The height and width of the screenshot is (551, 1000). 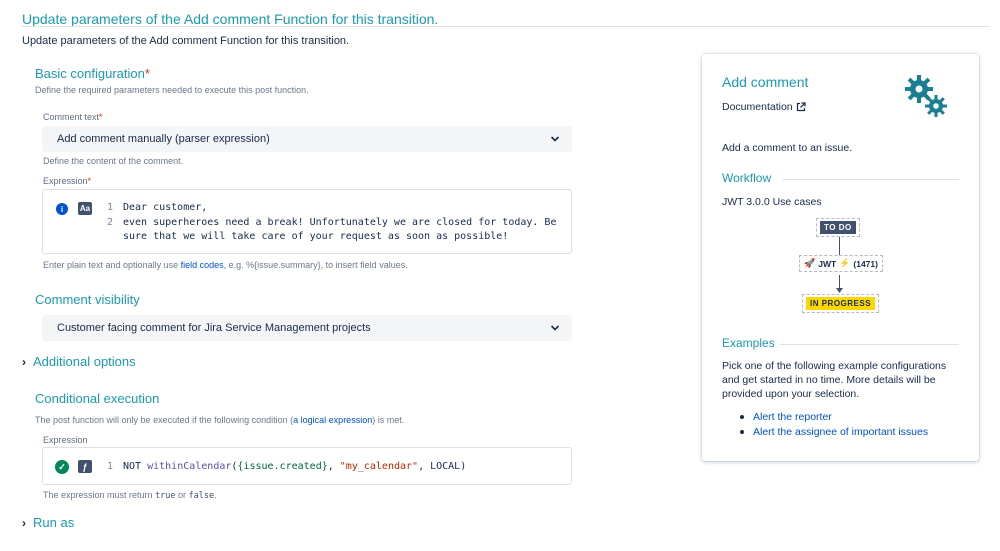 What do you see at coordinates (62, 209) in the screenshot?
I see `info-icon: i` at bounding box center [62, 209].